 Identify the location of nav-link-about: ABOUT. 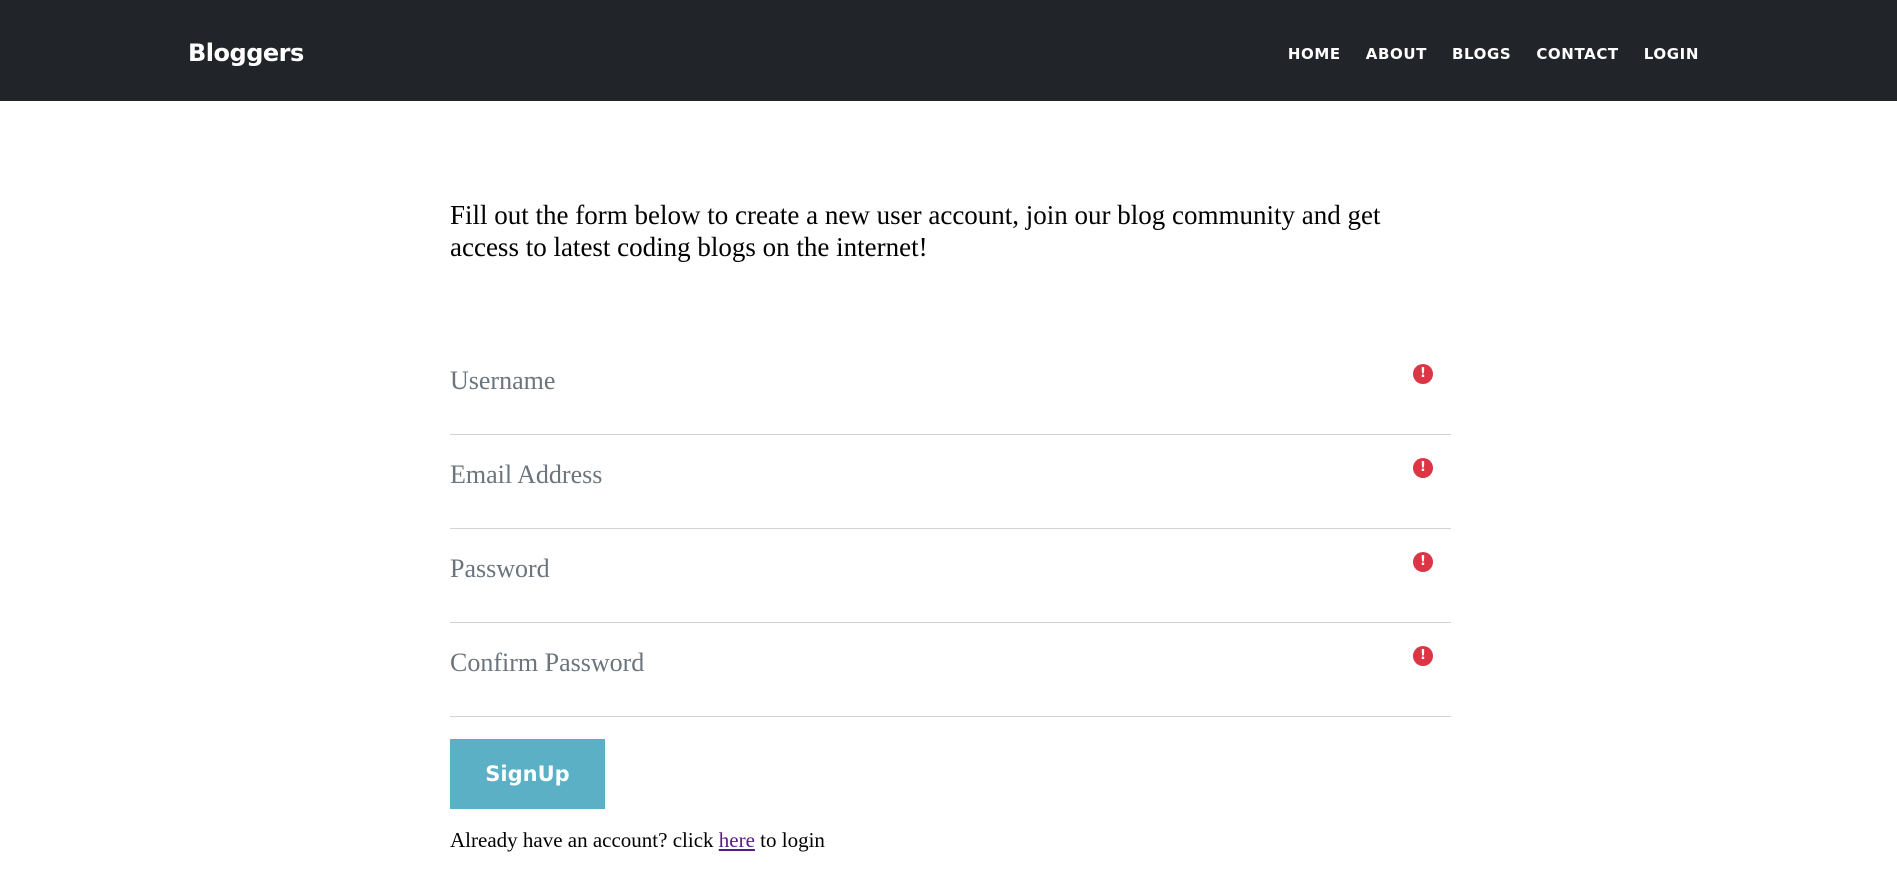
(1396, 54).